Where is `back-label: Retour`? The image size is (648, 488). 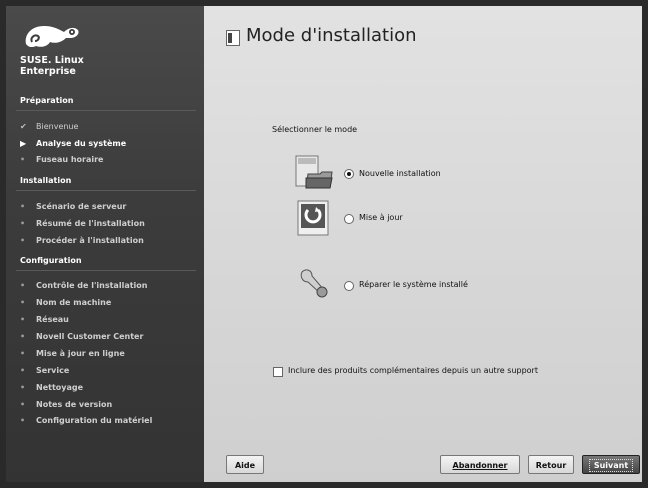 back-label: Retour is located at coordinates (551, 465).